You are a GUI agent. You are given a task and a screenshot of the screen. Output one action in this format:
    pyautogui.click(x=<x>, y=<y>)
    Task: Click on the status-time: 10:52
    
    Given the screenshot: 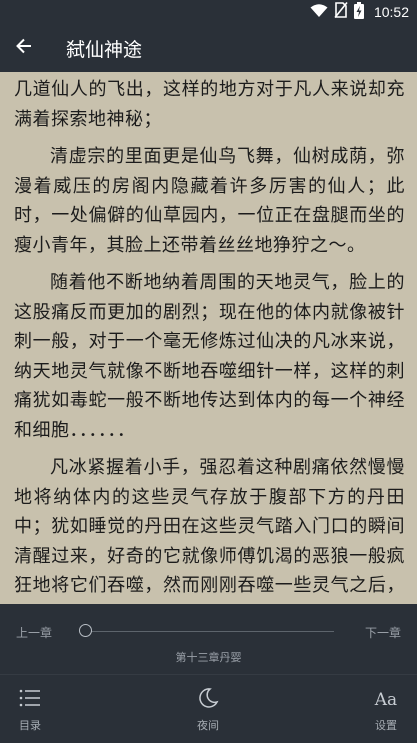 What is the action you would take?
    pyautogui.click(x=391, y=12)
    